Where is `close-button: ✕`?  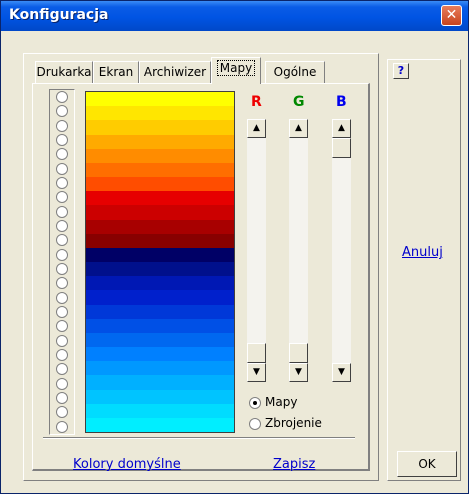 close-button: ✕ is located at coordinates (451, 15).